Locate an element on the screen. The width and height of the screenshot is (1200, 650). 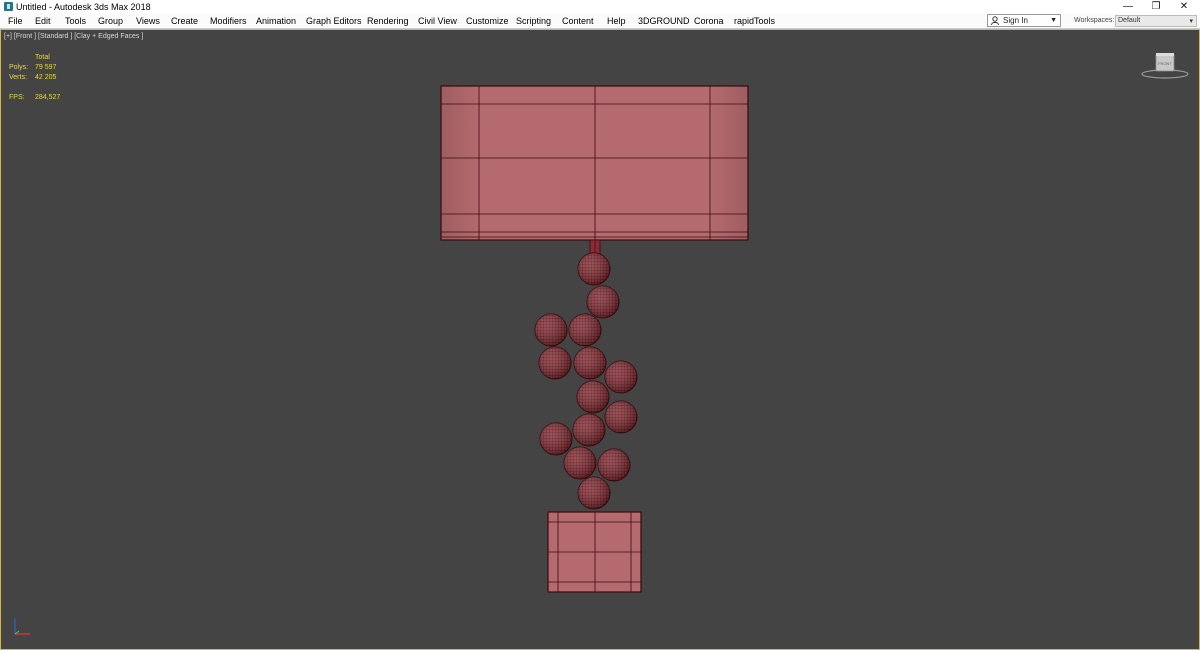
viewcube-face-label: FRONT is located at coordinates (1165, 63).